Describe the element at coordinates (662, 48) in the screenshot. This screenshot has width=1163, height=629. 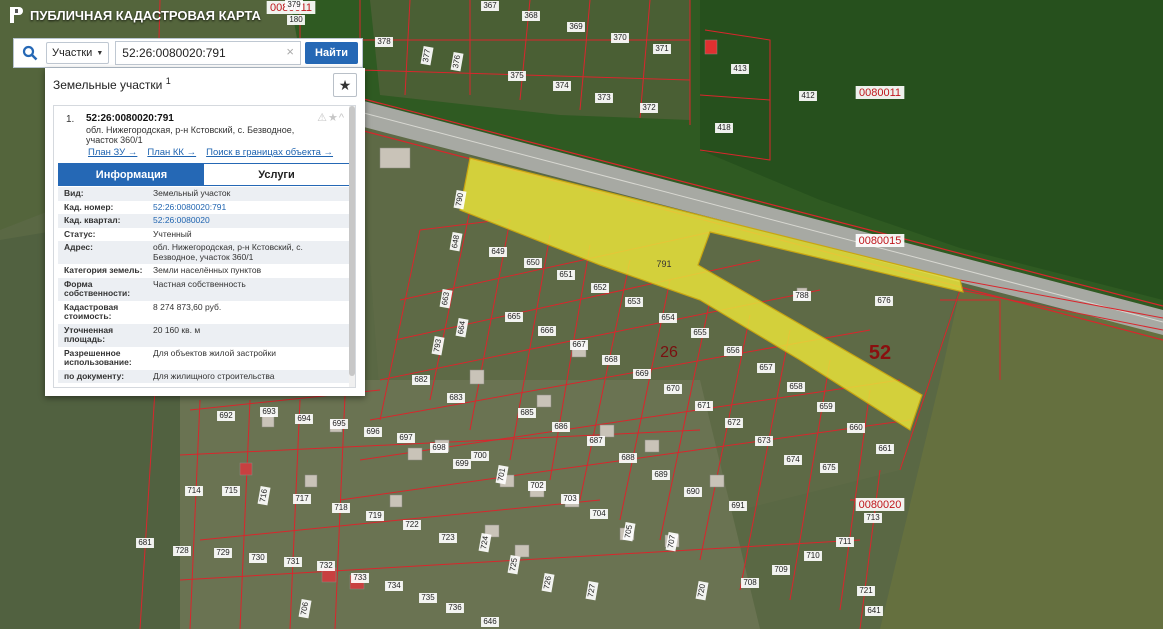
I see `parcel-label-text: 371` at that location.